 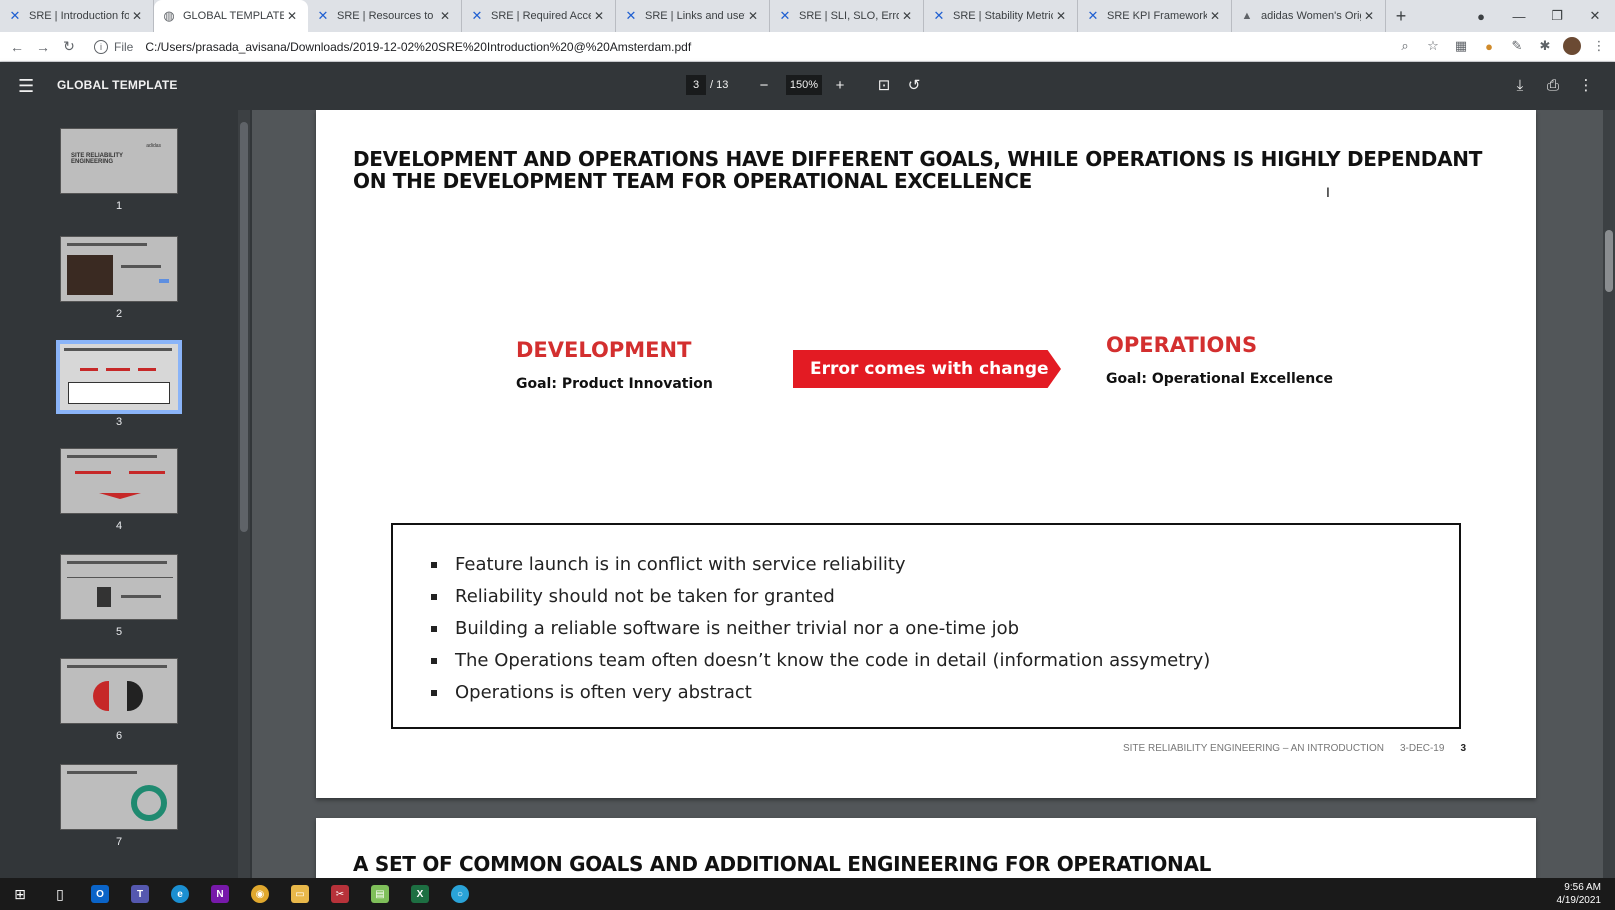 What do you see at coordinates (300, 894) in the screenshot?
I see `file-explorer-icon: ▭` at bounding box center [300, 894].